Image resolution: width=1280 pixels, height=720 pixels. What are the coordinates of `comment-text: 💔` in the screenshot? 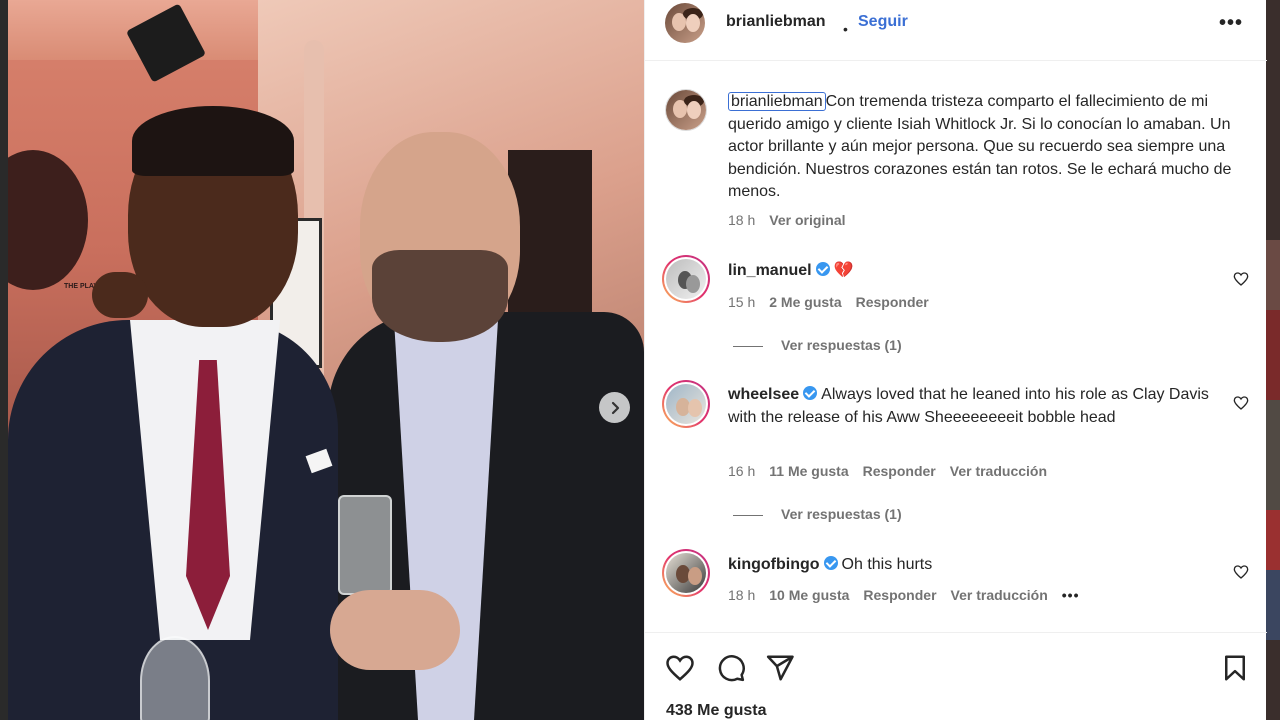 It's located at (843, 270).